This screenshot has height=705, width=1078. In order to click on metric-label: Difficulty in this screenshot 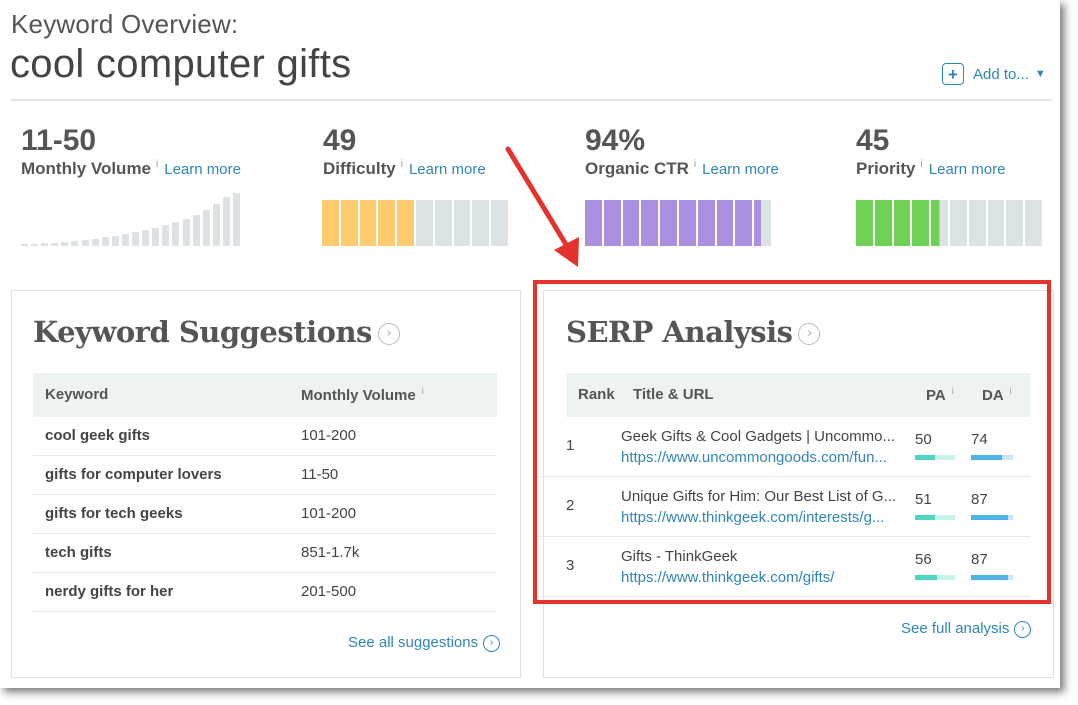, I will do `click(359, 168)`.